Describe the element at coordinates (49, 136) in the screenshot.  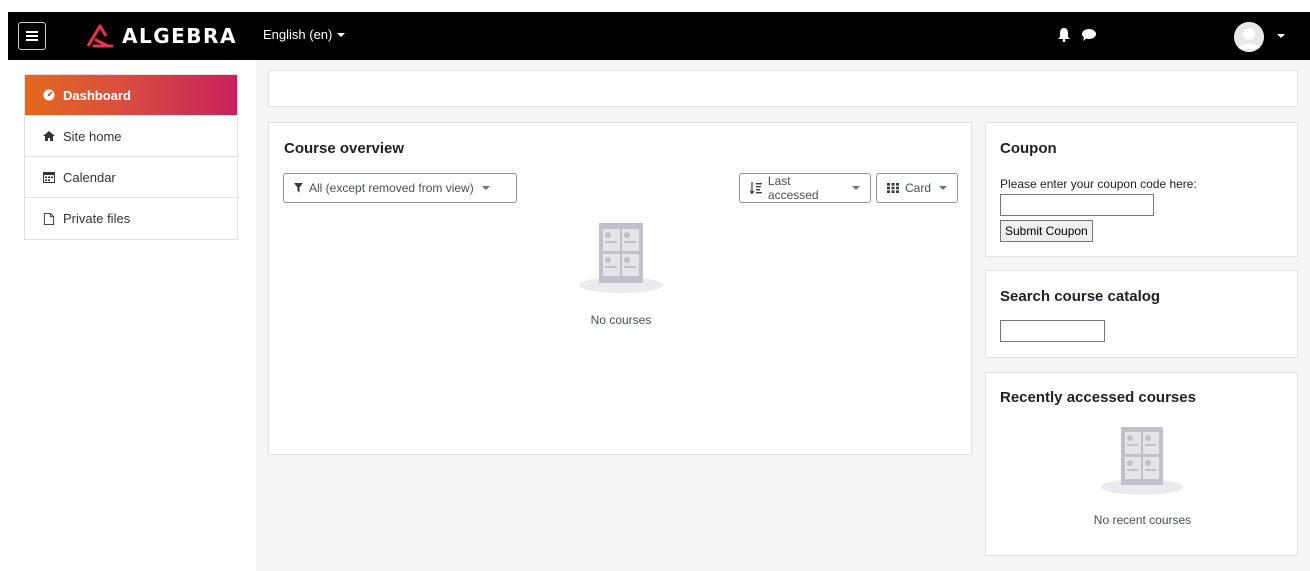
I see `home-icon` at that location.